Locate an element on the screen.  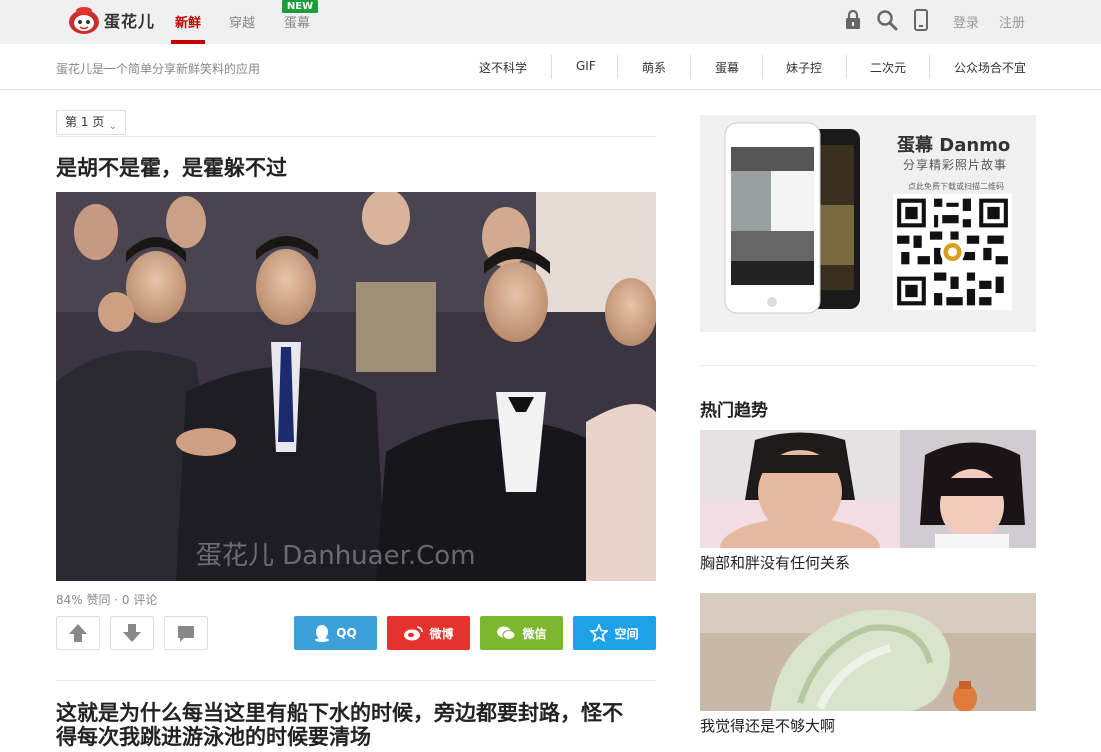
share-qq-label: QQ is located at coordinates (346, 633).